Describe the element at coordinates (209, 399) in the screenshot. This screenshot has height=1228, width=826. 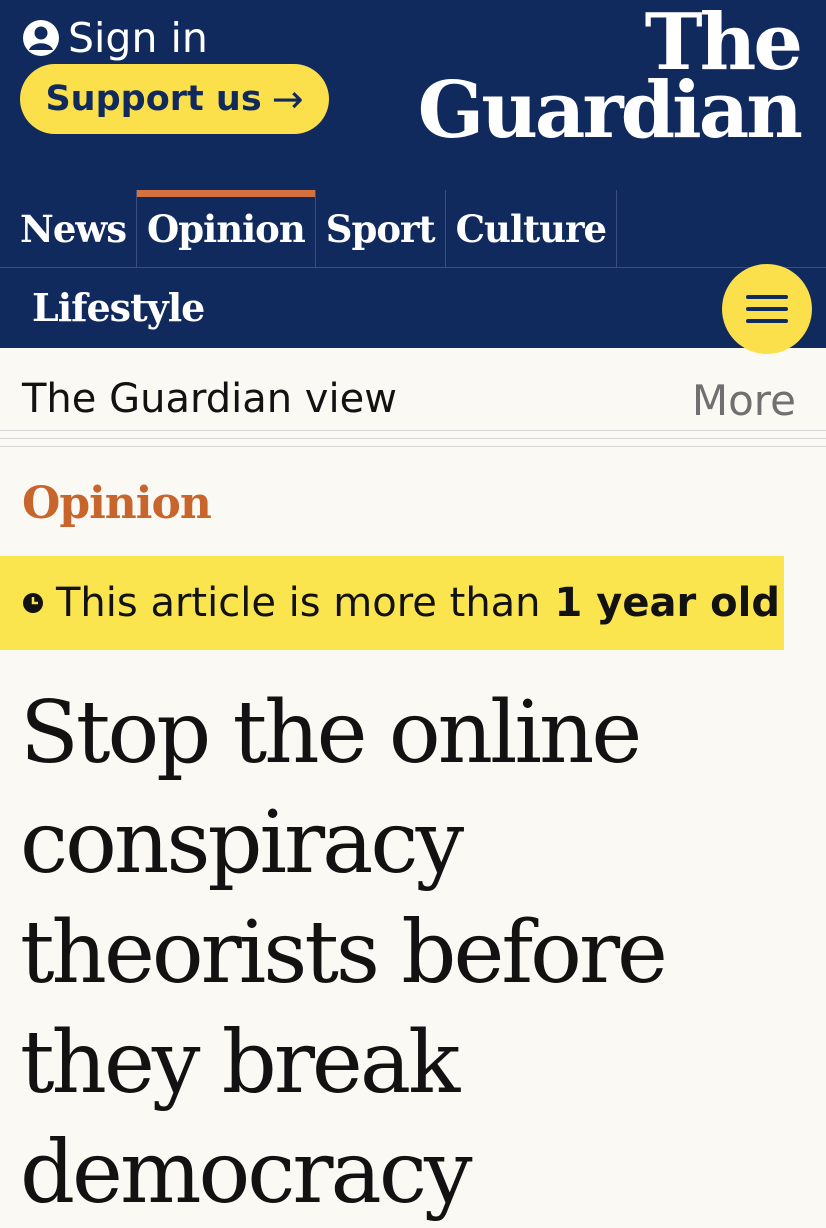
I see `section-link-guardian-view: The Guardian view` at that location.